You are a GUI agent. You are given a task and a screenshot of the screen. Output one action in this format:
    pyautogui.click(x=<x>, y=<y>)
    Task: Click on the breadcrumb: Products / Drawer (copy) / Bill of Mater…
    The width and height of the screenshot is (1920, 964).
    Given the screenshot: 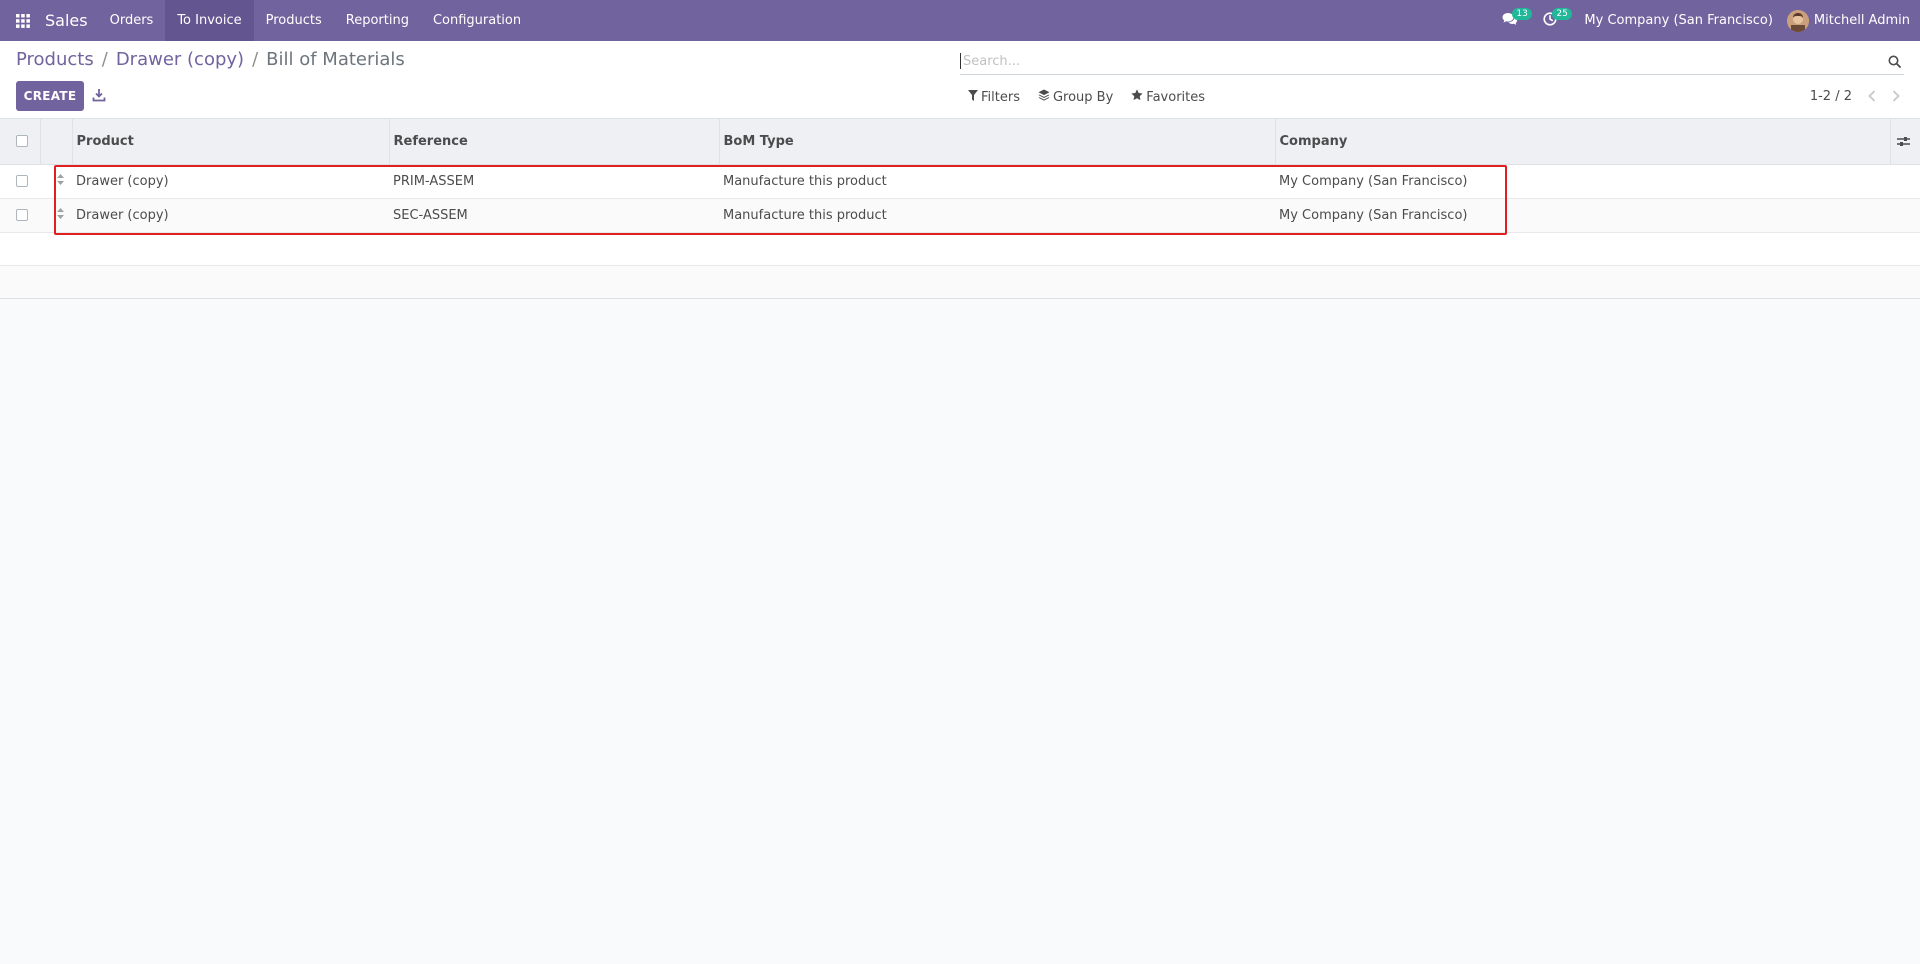 What is the action you would take?
    pyautogui.click(x=210, y=59)
    